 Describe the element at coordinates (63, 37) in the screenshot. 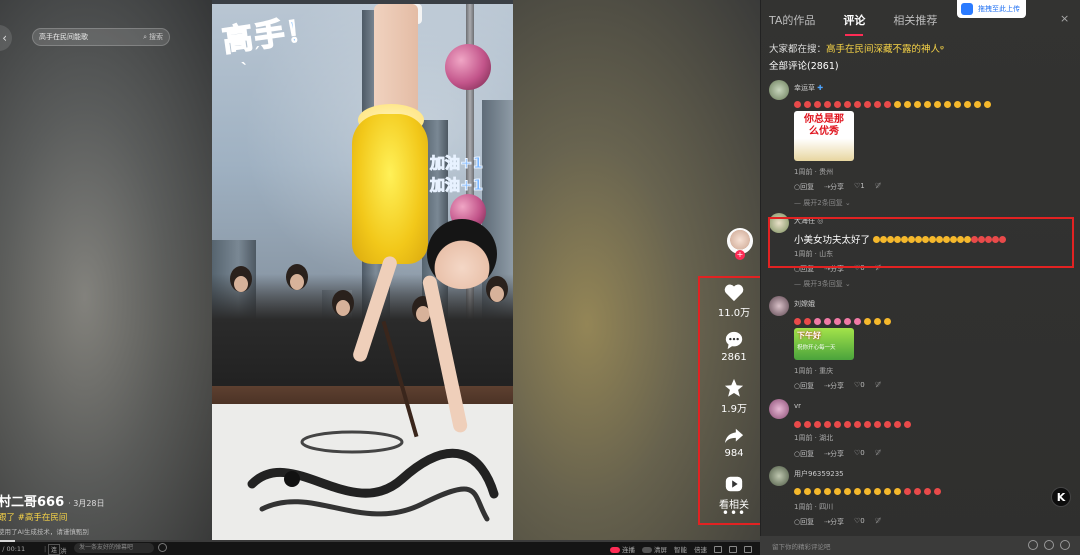

I see `search-query: 高手在民间能歌` at that location.